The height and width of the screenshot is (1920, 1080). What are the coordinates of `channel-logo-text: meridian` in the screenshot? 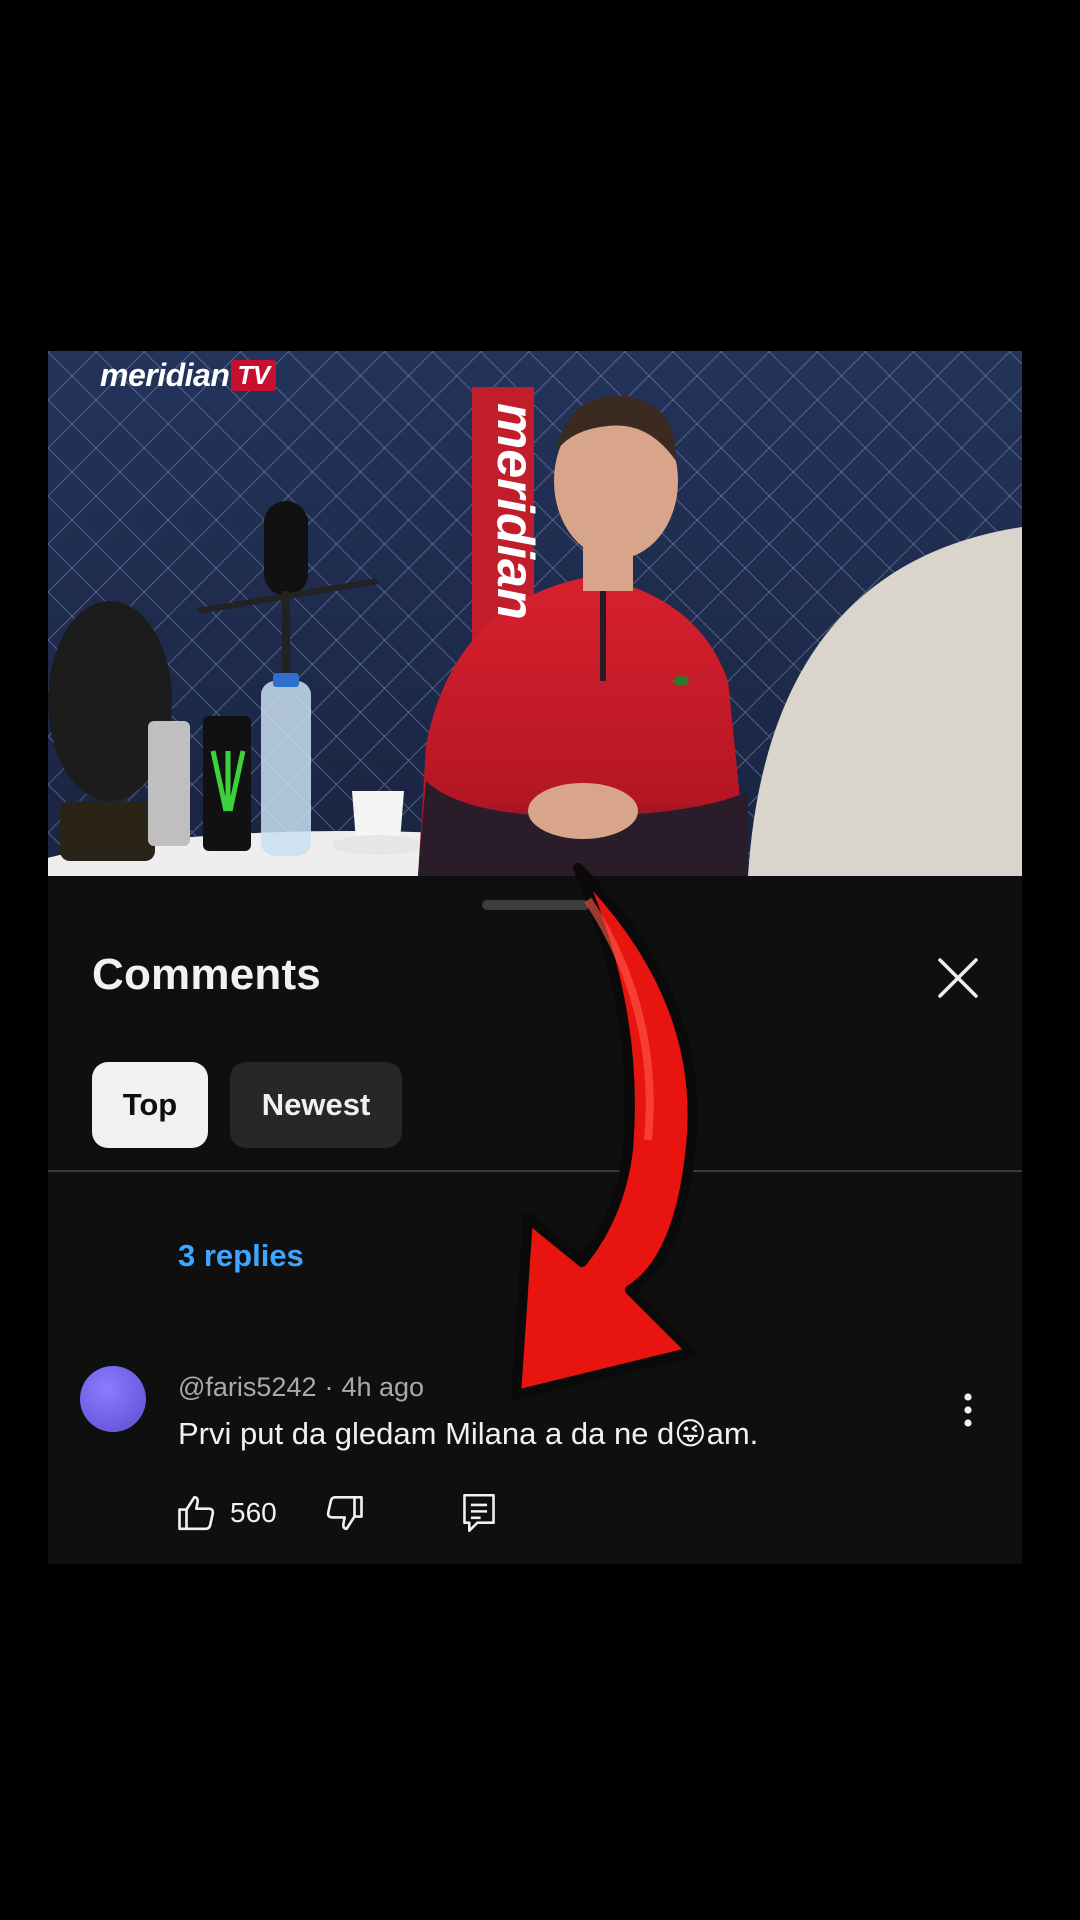 It's located at (165, 375).